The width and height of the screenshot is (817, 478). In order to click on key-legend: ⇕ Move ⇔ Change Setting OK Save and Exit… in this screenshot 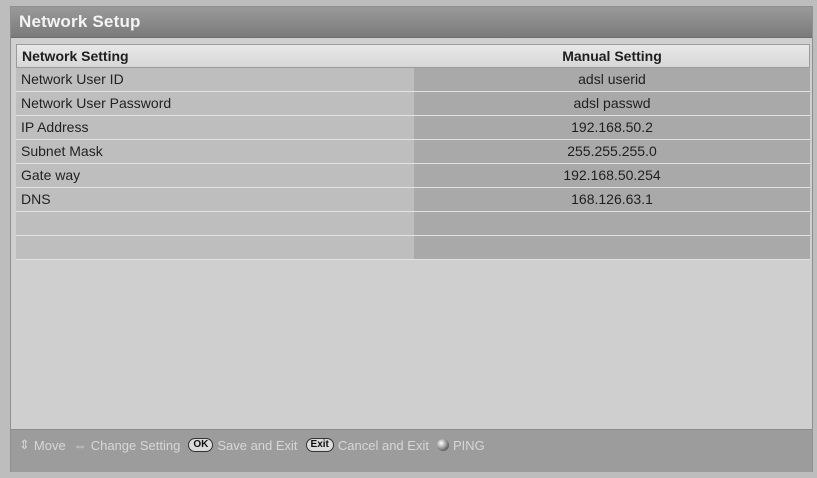, I will do `click(256, 445)`.